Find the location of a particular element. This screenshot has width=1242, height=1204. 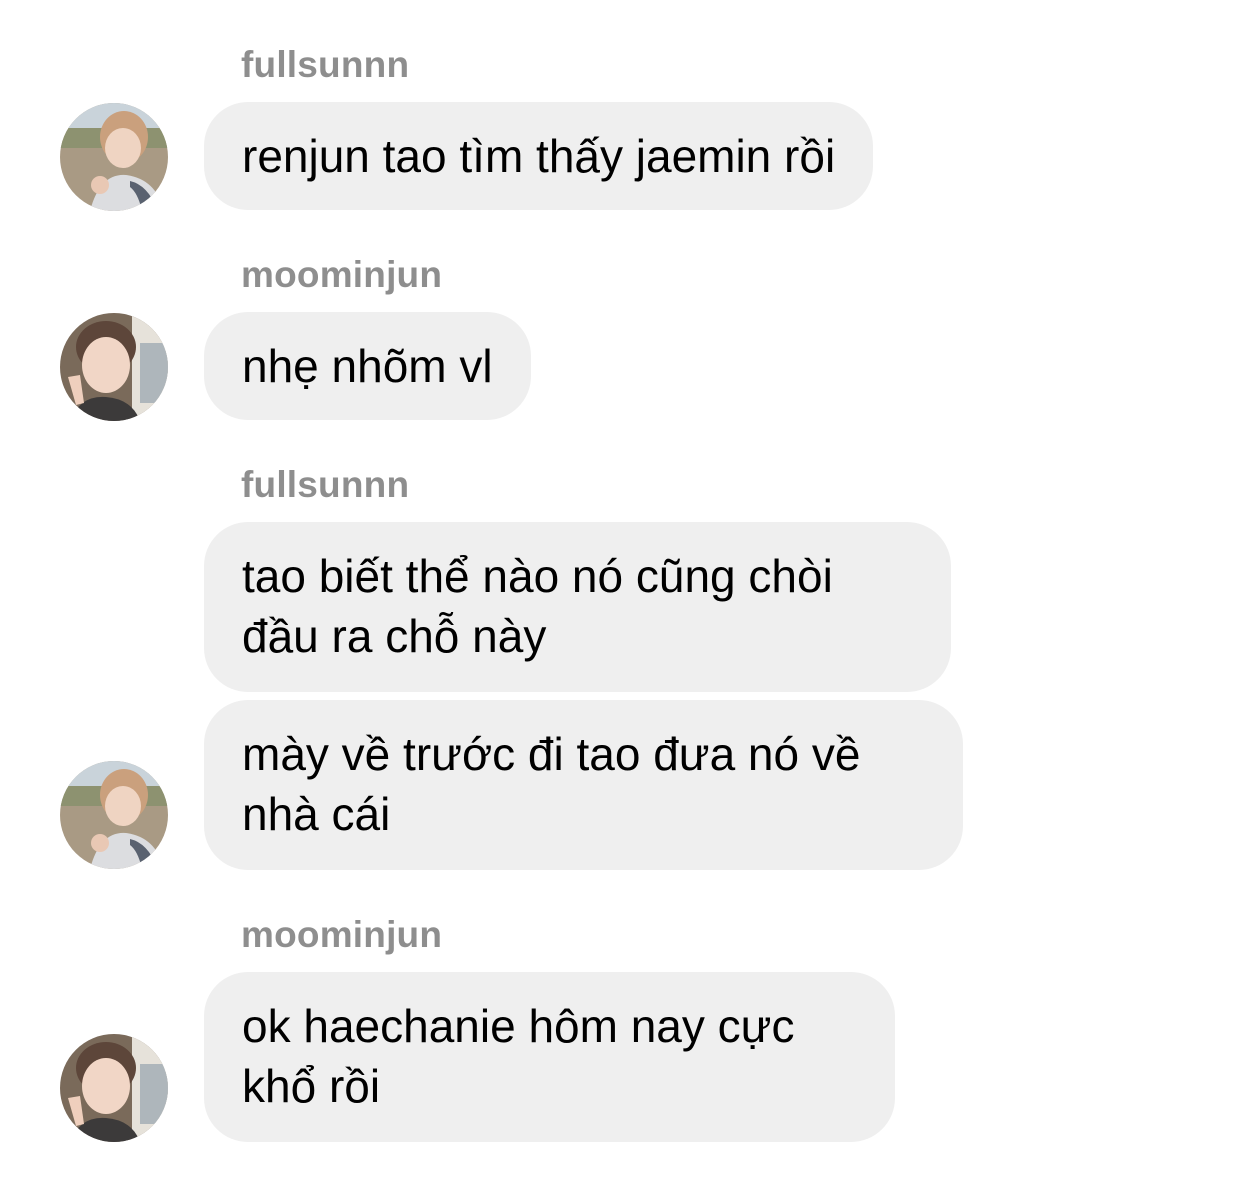

message-text: renjun tao tìm thấy jaemin rồi is located at coordinates (539, 156).